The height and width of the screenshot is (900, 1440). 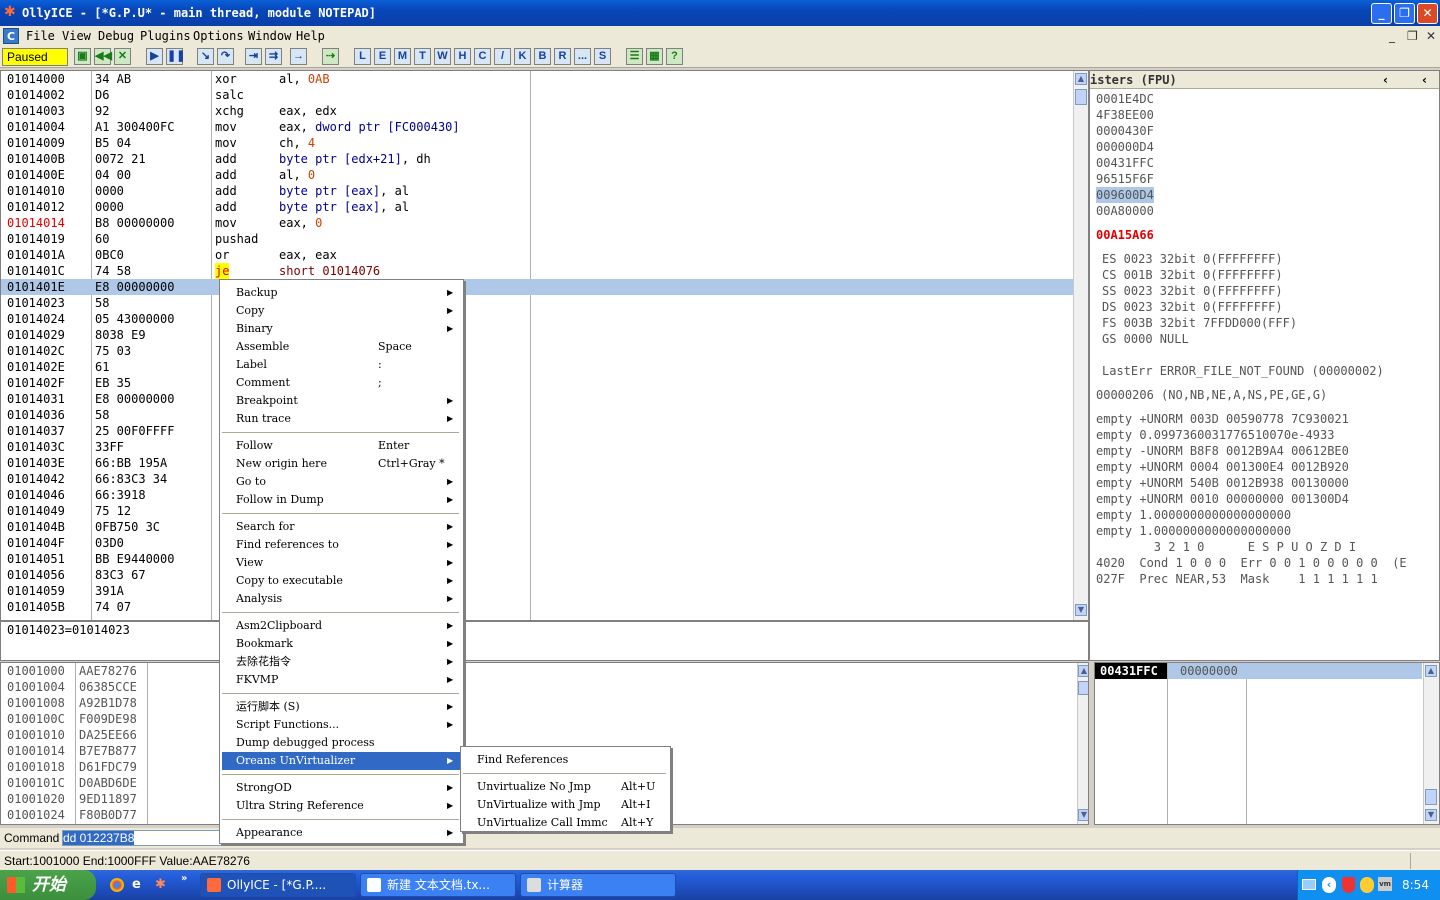 I want to click on menu-window: Window, so click(x=269, y=36).